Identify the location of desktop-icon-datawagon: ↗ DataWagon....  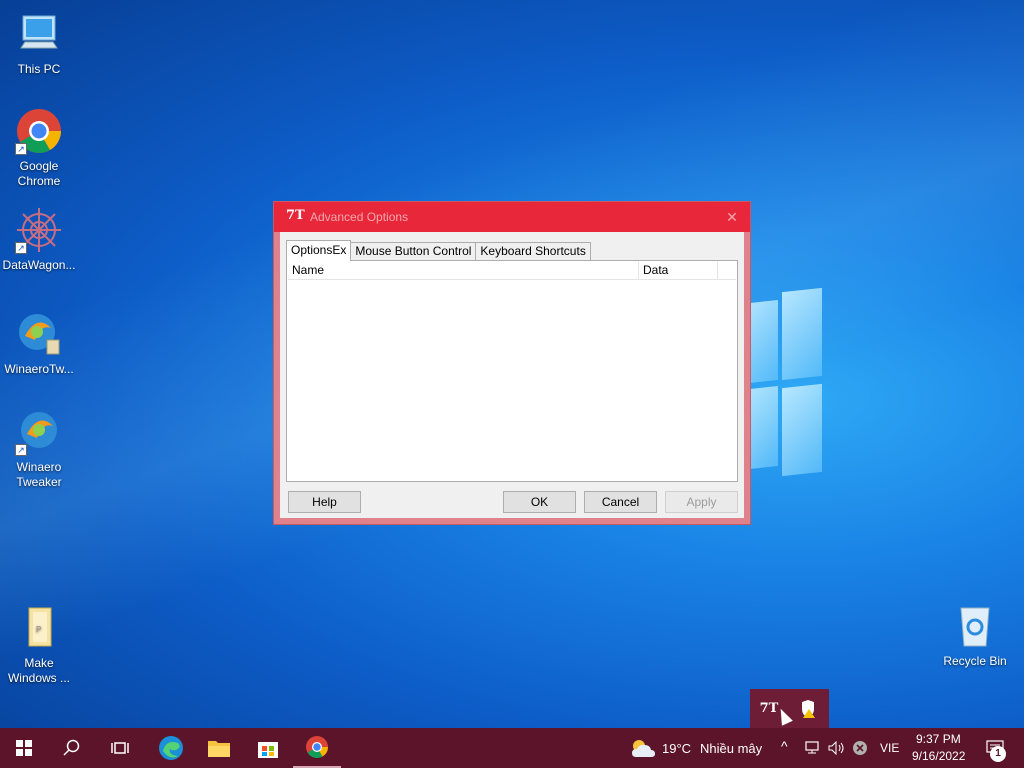
(39, 239).